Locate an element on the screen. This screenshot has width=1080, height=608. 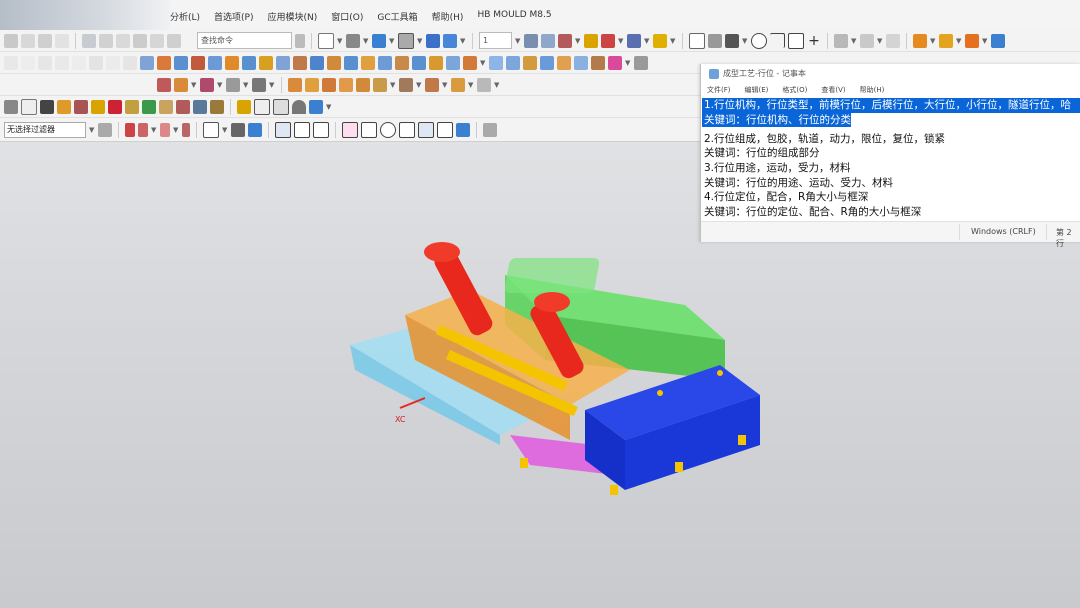
wcs-icon is located at coordinates (565, 40).